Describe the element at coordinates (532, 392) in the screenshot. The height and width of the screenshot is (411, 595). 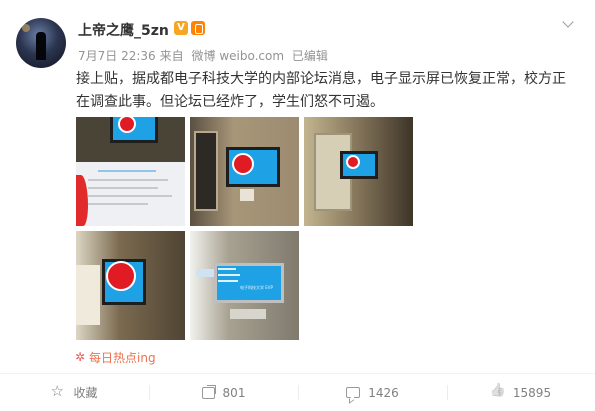
I see `like-count: 15895` at that location.